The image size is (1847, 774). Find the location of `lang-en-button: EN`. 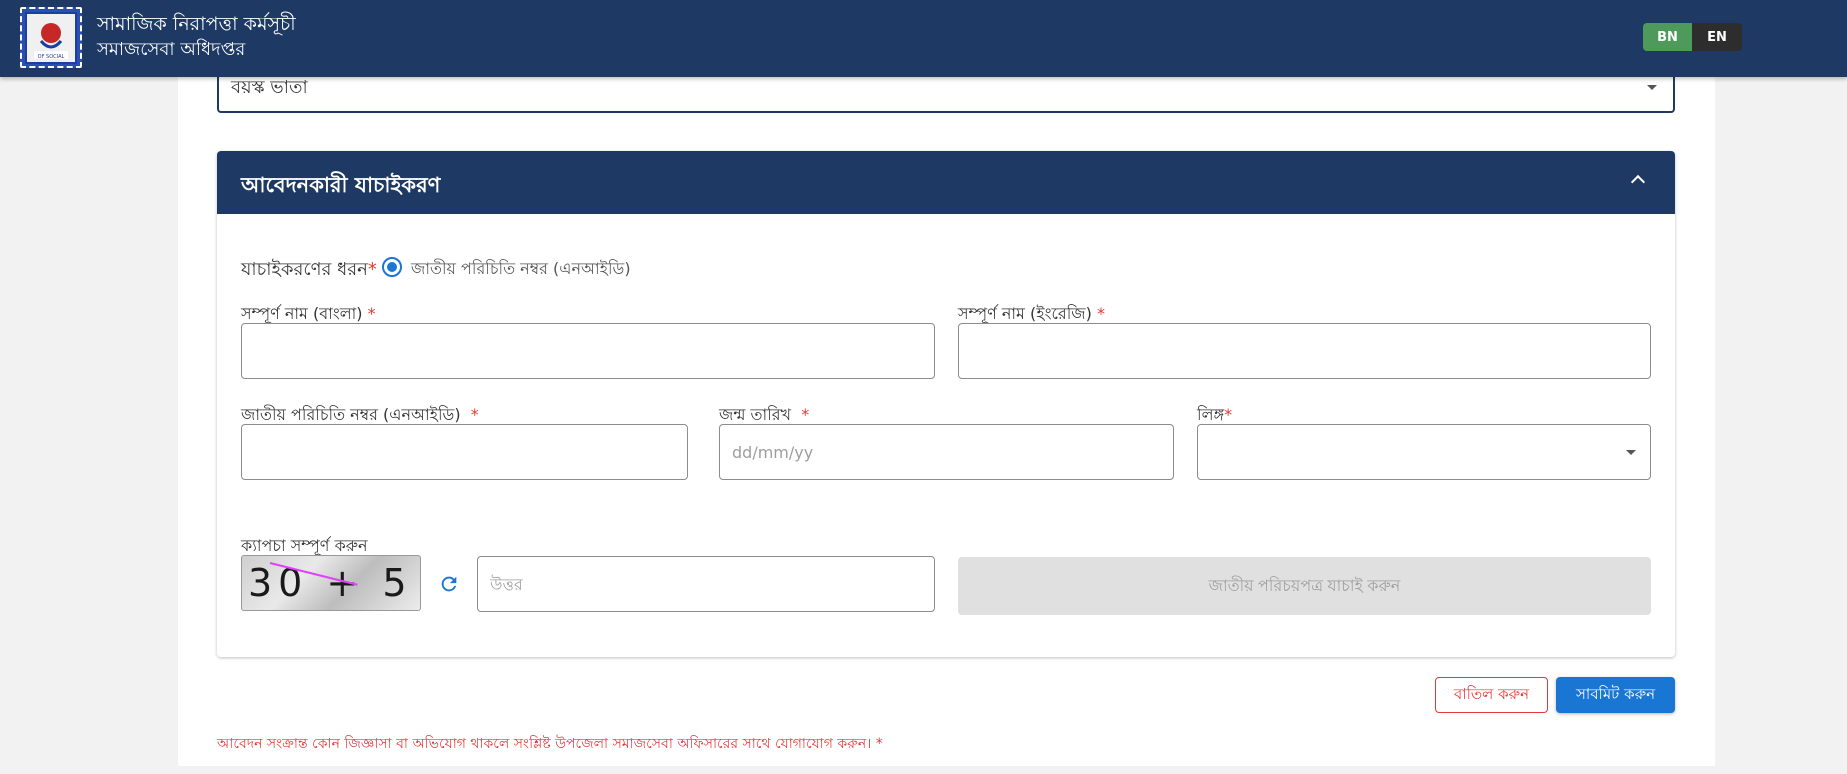

lang-en-button: EN is located at coordinates (1717, 37).